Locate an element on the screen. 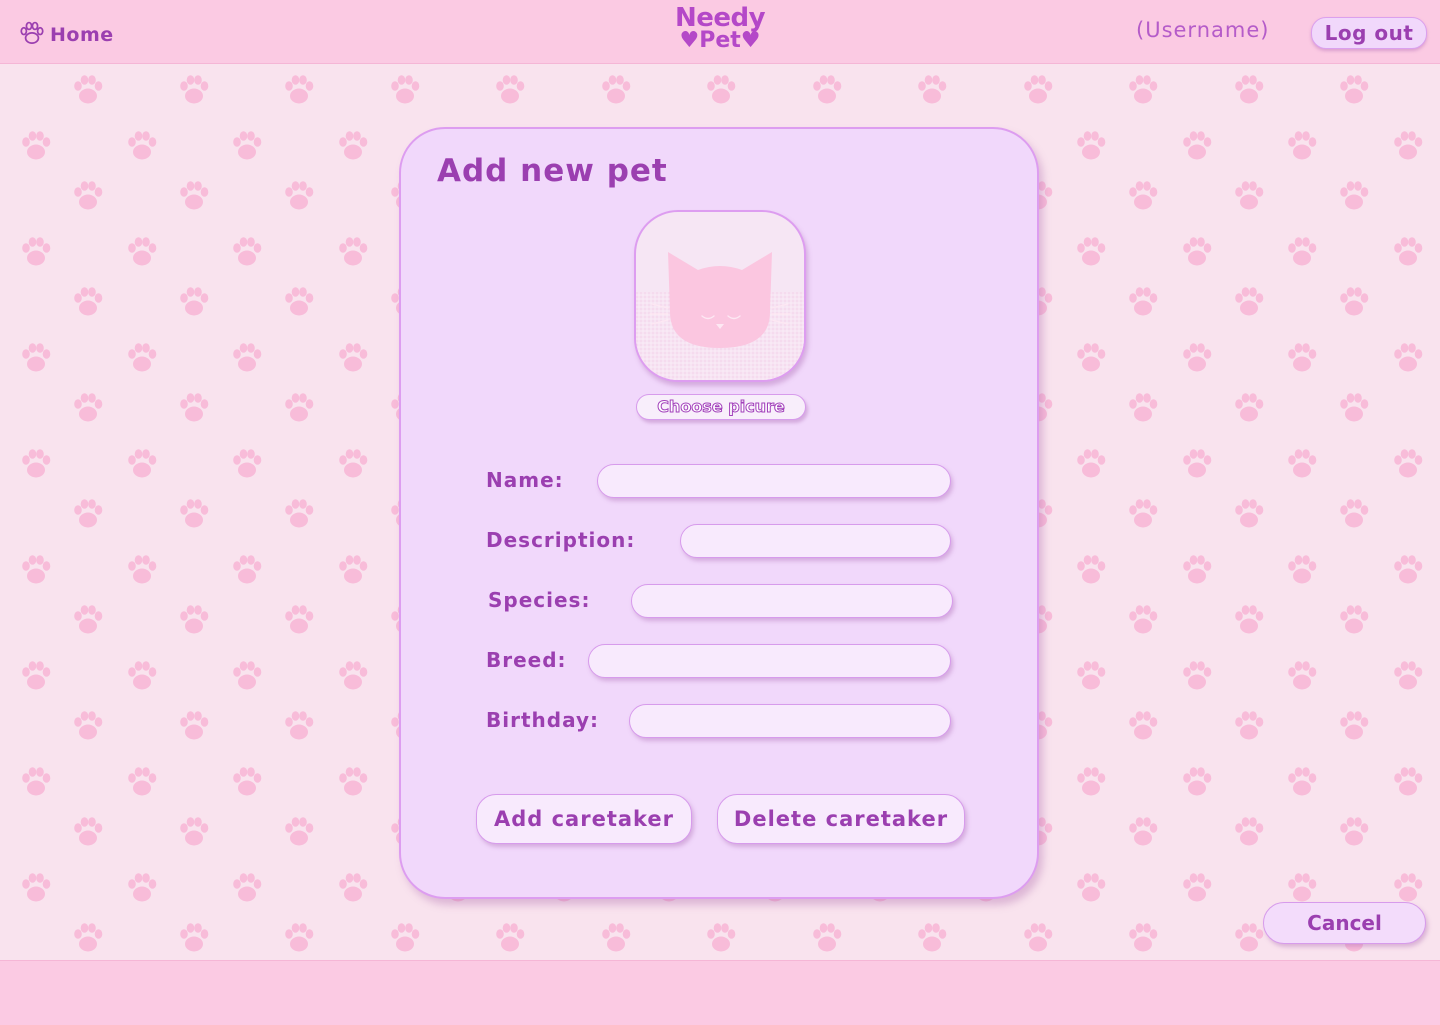 Image resolution: width=1440 pixels, height=1025 pixels. name-field is located at coordinates (774, 481).